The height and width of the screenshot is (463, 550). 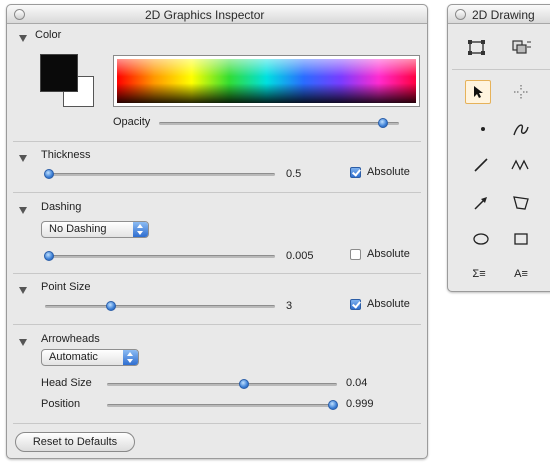 What do you see at coordinates (23, 158) in the screenshot?
I see `thickness-disclosure-icon` at bounding box center [23, 158].